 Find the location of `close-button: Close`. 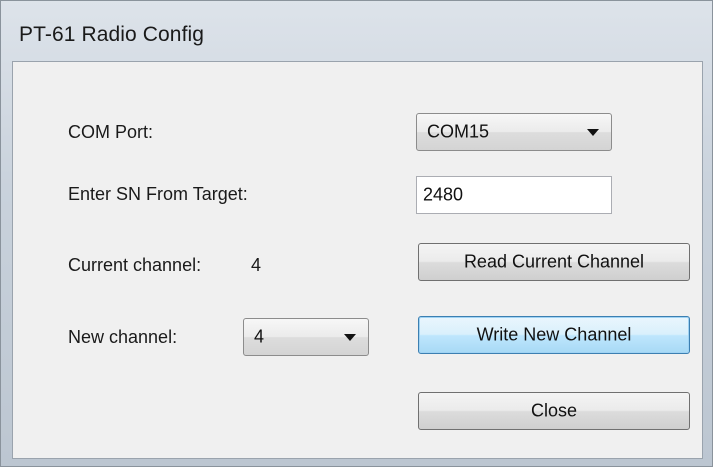

close-button: Close is located at coordinates (554, 411).